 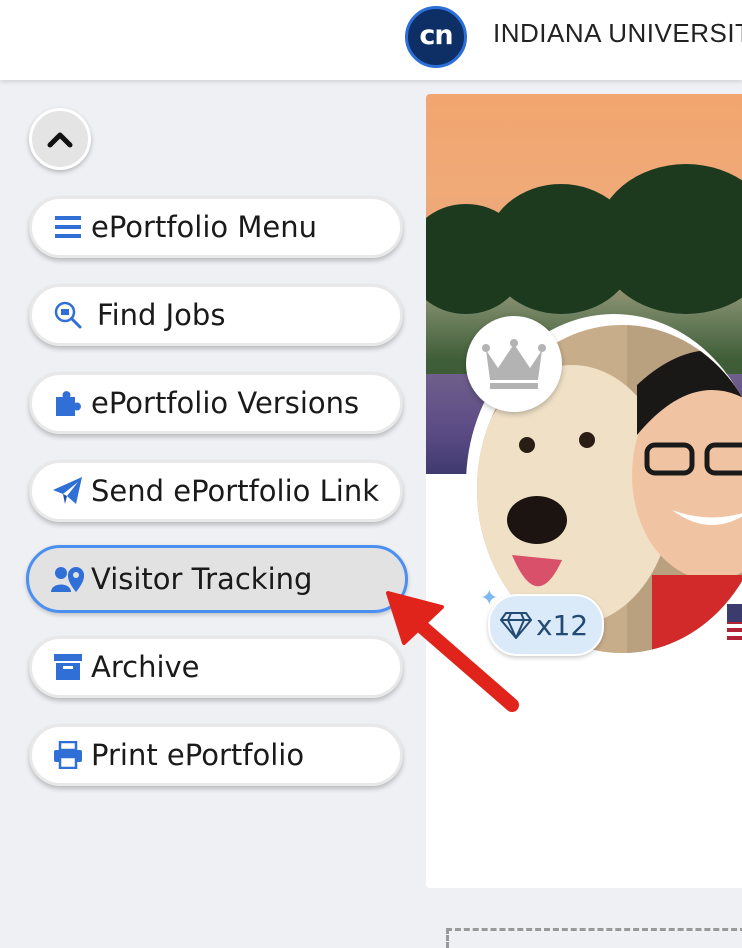 I want to click on dashed-section-border-side, so click(x=447, y=938).